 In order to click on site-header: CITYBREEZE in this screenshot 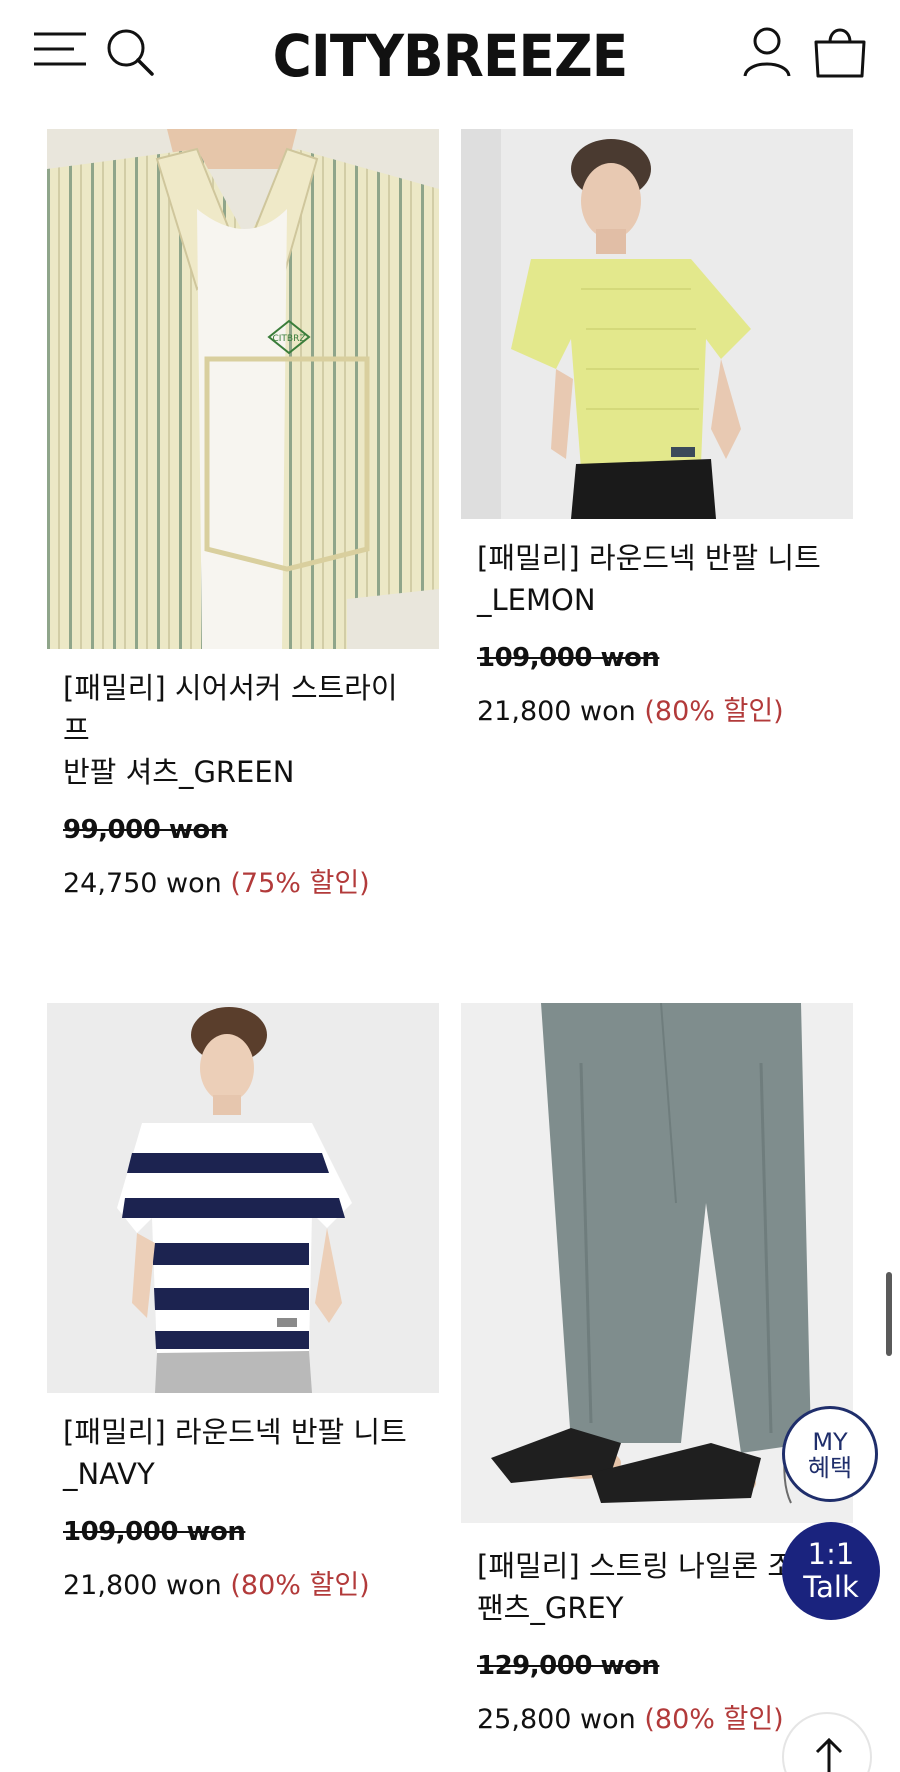, I will do `click(450, 56)`.